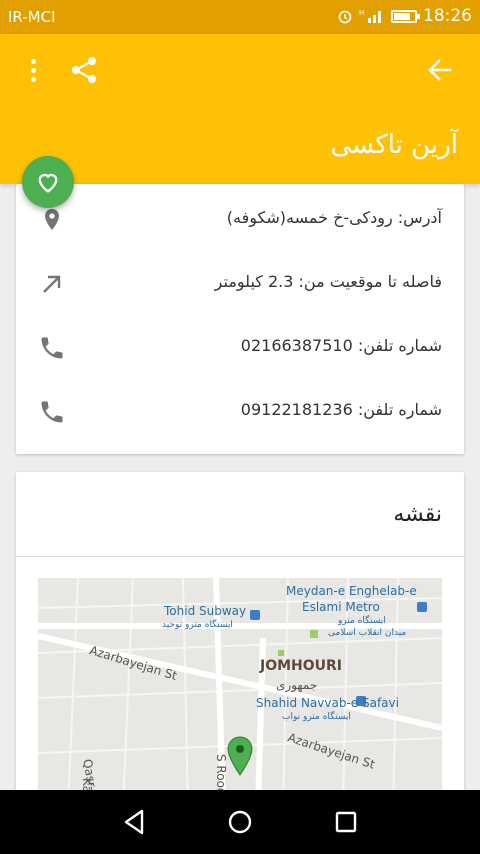 The image size is (480, 854). Describe the element at coordinates (346, 822) in the screenshot. I see `nav-recents-icon` at that location.